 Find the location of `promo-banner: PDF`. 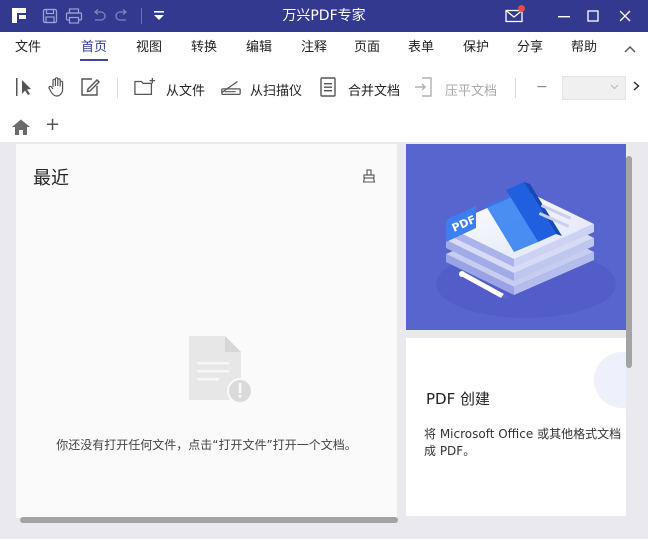

promo-banner: PDF is located at coordinates (516, 237).